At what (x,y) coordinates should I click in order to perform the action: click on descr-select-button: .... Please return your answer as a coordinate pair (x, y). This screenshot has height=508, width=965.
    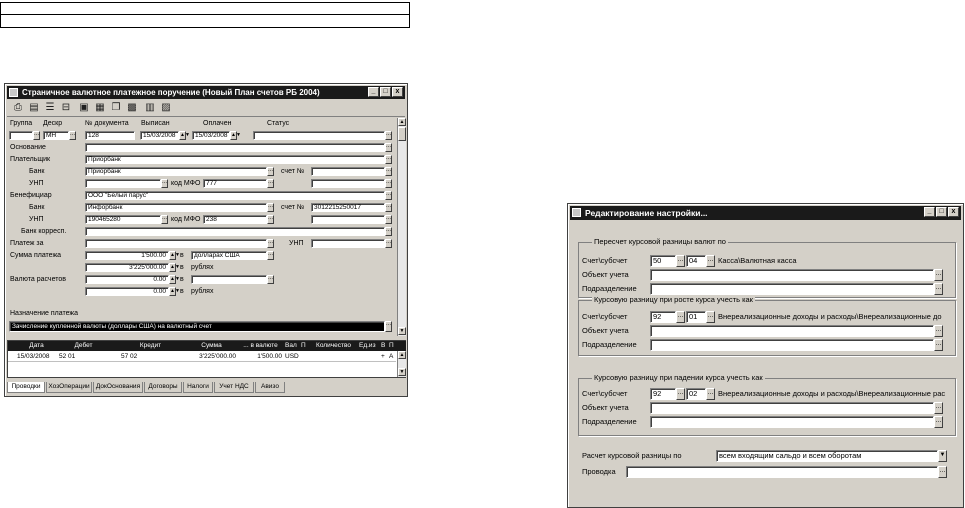
    Looking at the image, I should click on (72, 135).